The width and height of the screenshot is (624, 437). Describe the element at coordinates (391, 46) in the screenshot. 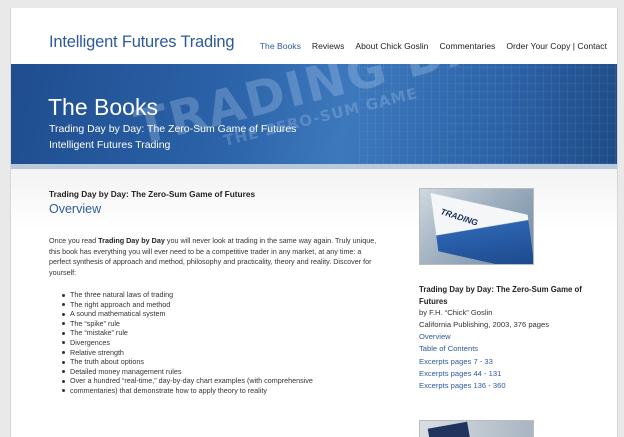

I see `nav-about: About Chick Goslin` at that location.